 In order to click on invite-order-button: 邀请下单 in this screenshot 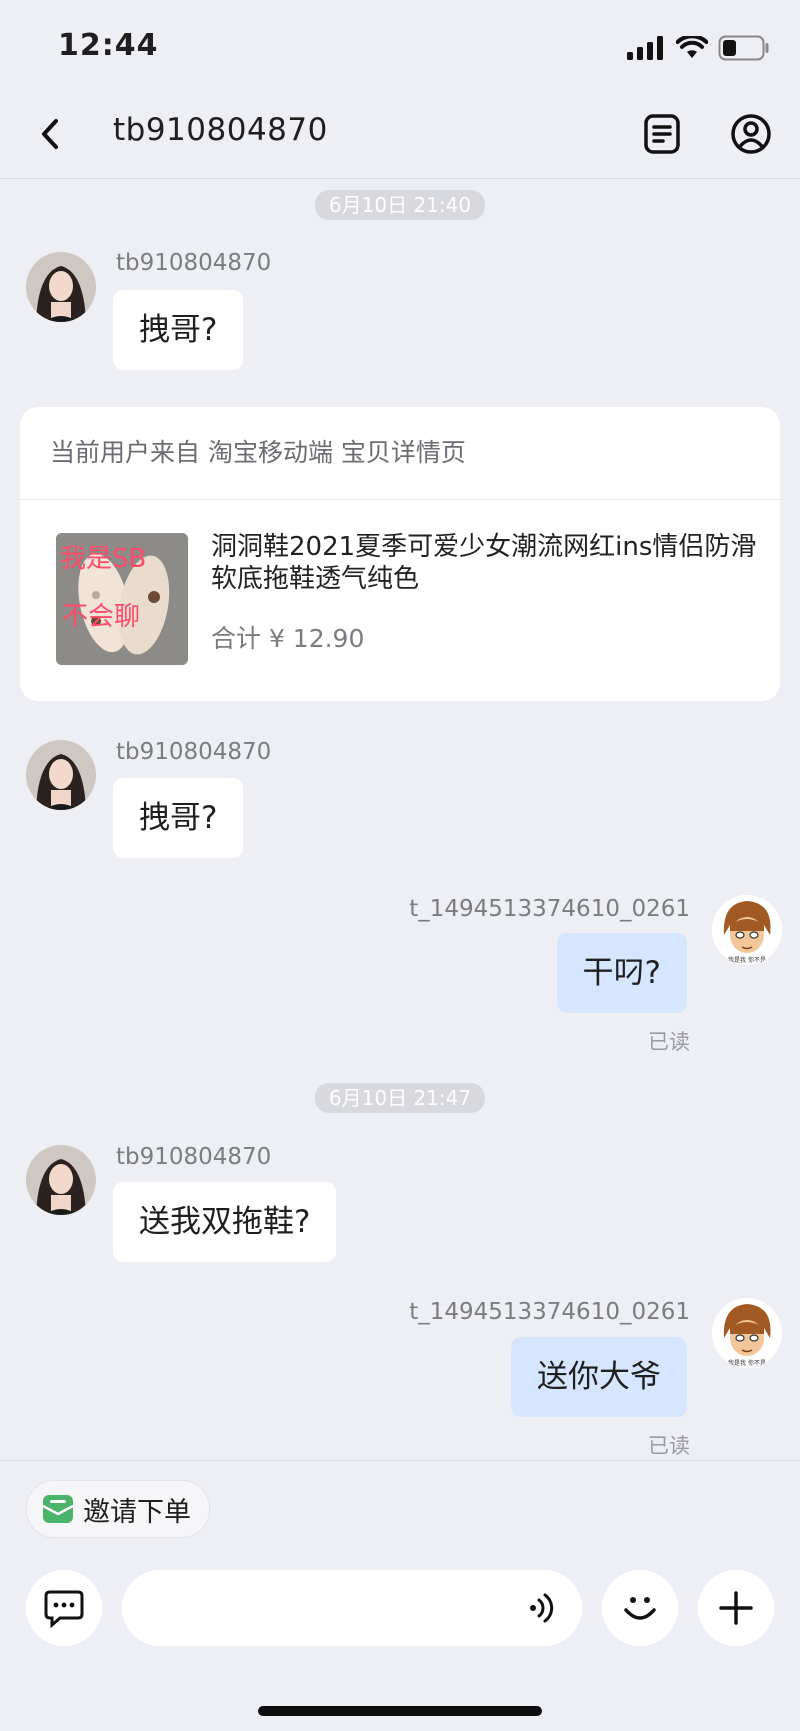, I will do `click(118, 1509)`.